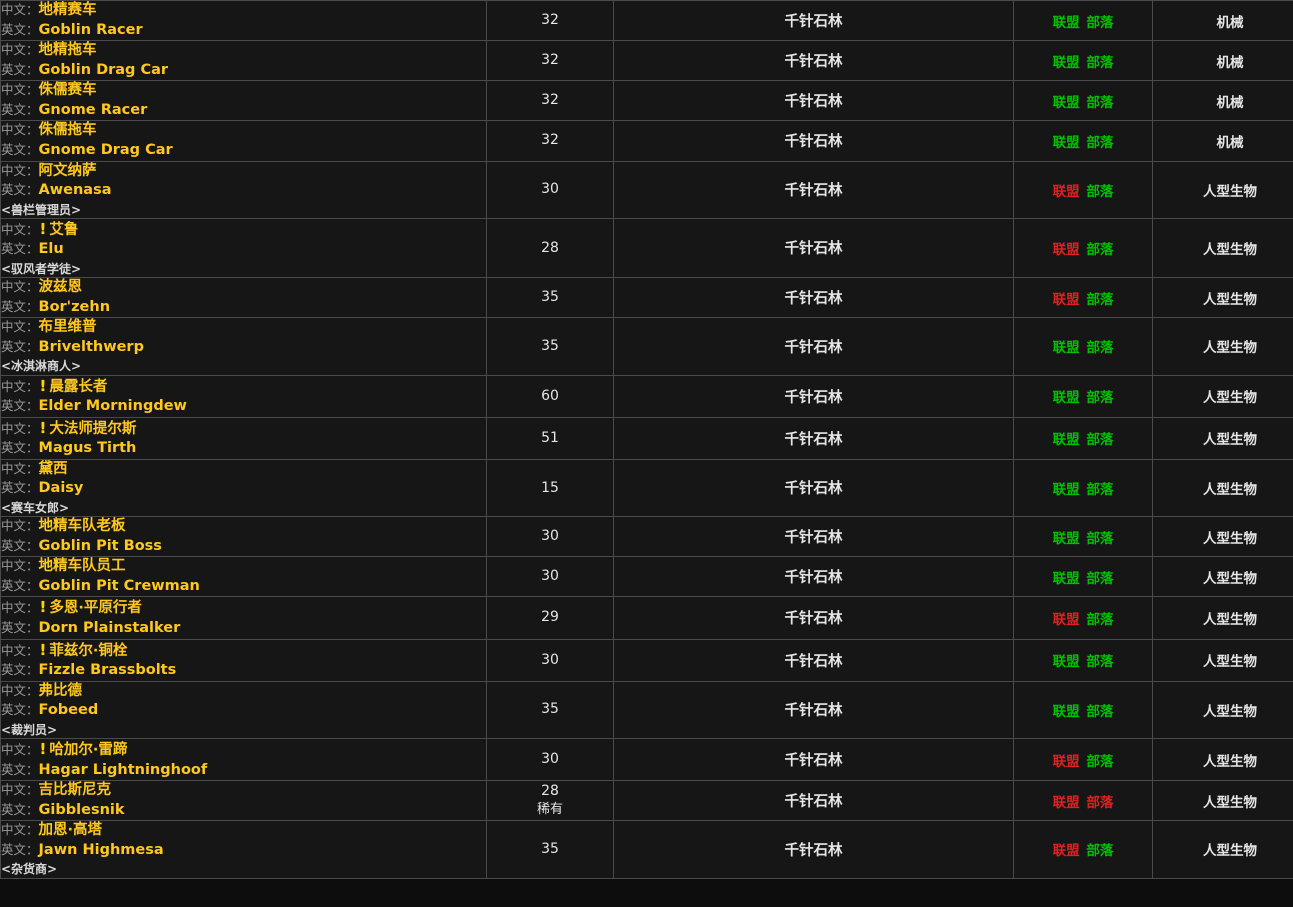  What do you see at coordinates (549, 810) in the screenshot?
I see `rare-badge: 稀有` at bounding box center [549, 810].